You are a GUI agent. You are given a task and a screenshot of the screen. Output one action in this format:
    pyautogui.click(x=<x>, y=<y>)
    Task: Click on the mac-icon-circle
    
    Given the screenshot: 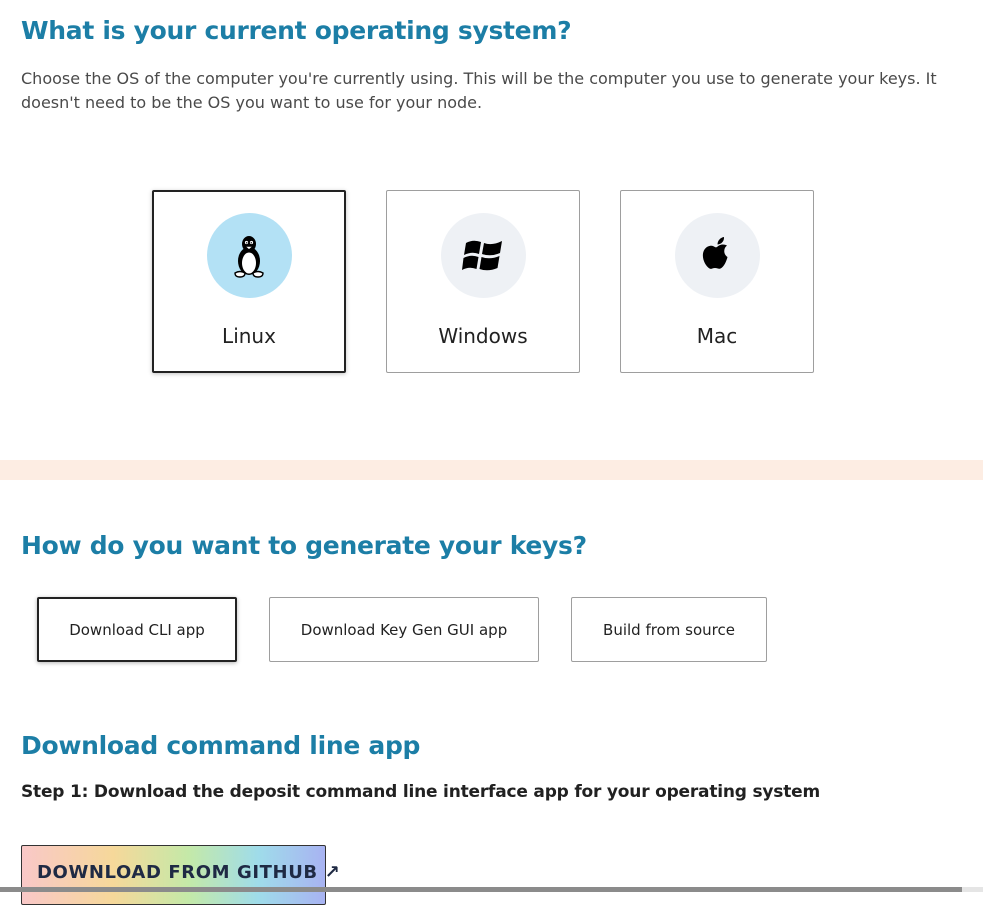 What is the action you would take?
    pyautogui.click(x=717, y=255)
    